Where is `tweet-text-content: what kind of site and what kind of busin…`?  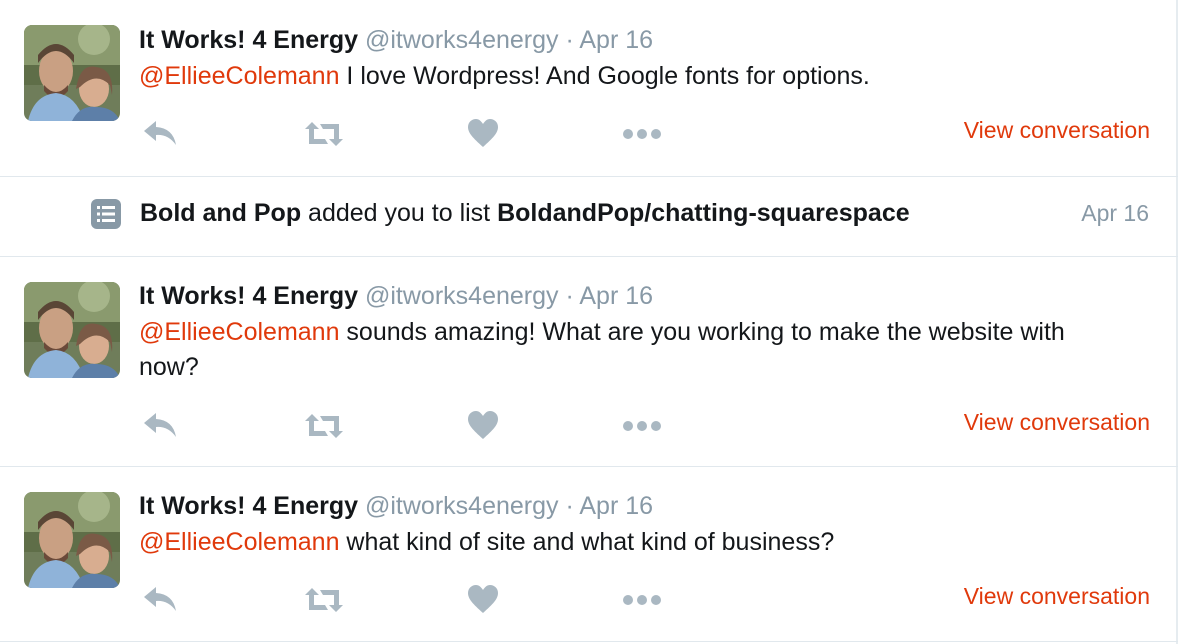
tweet-text-content: what kind of site and what kind of busin… is located at coordinates (587, 542).